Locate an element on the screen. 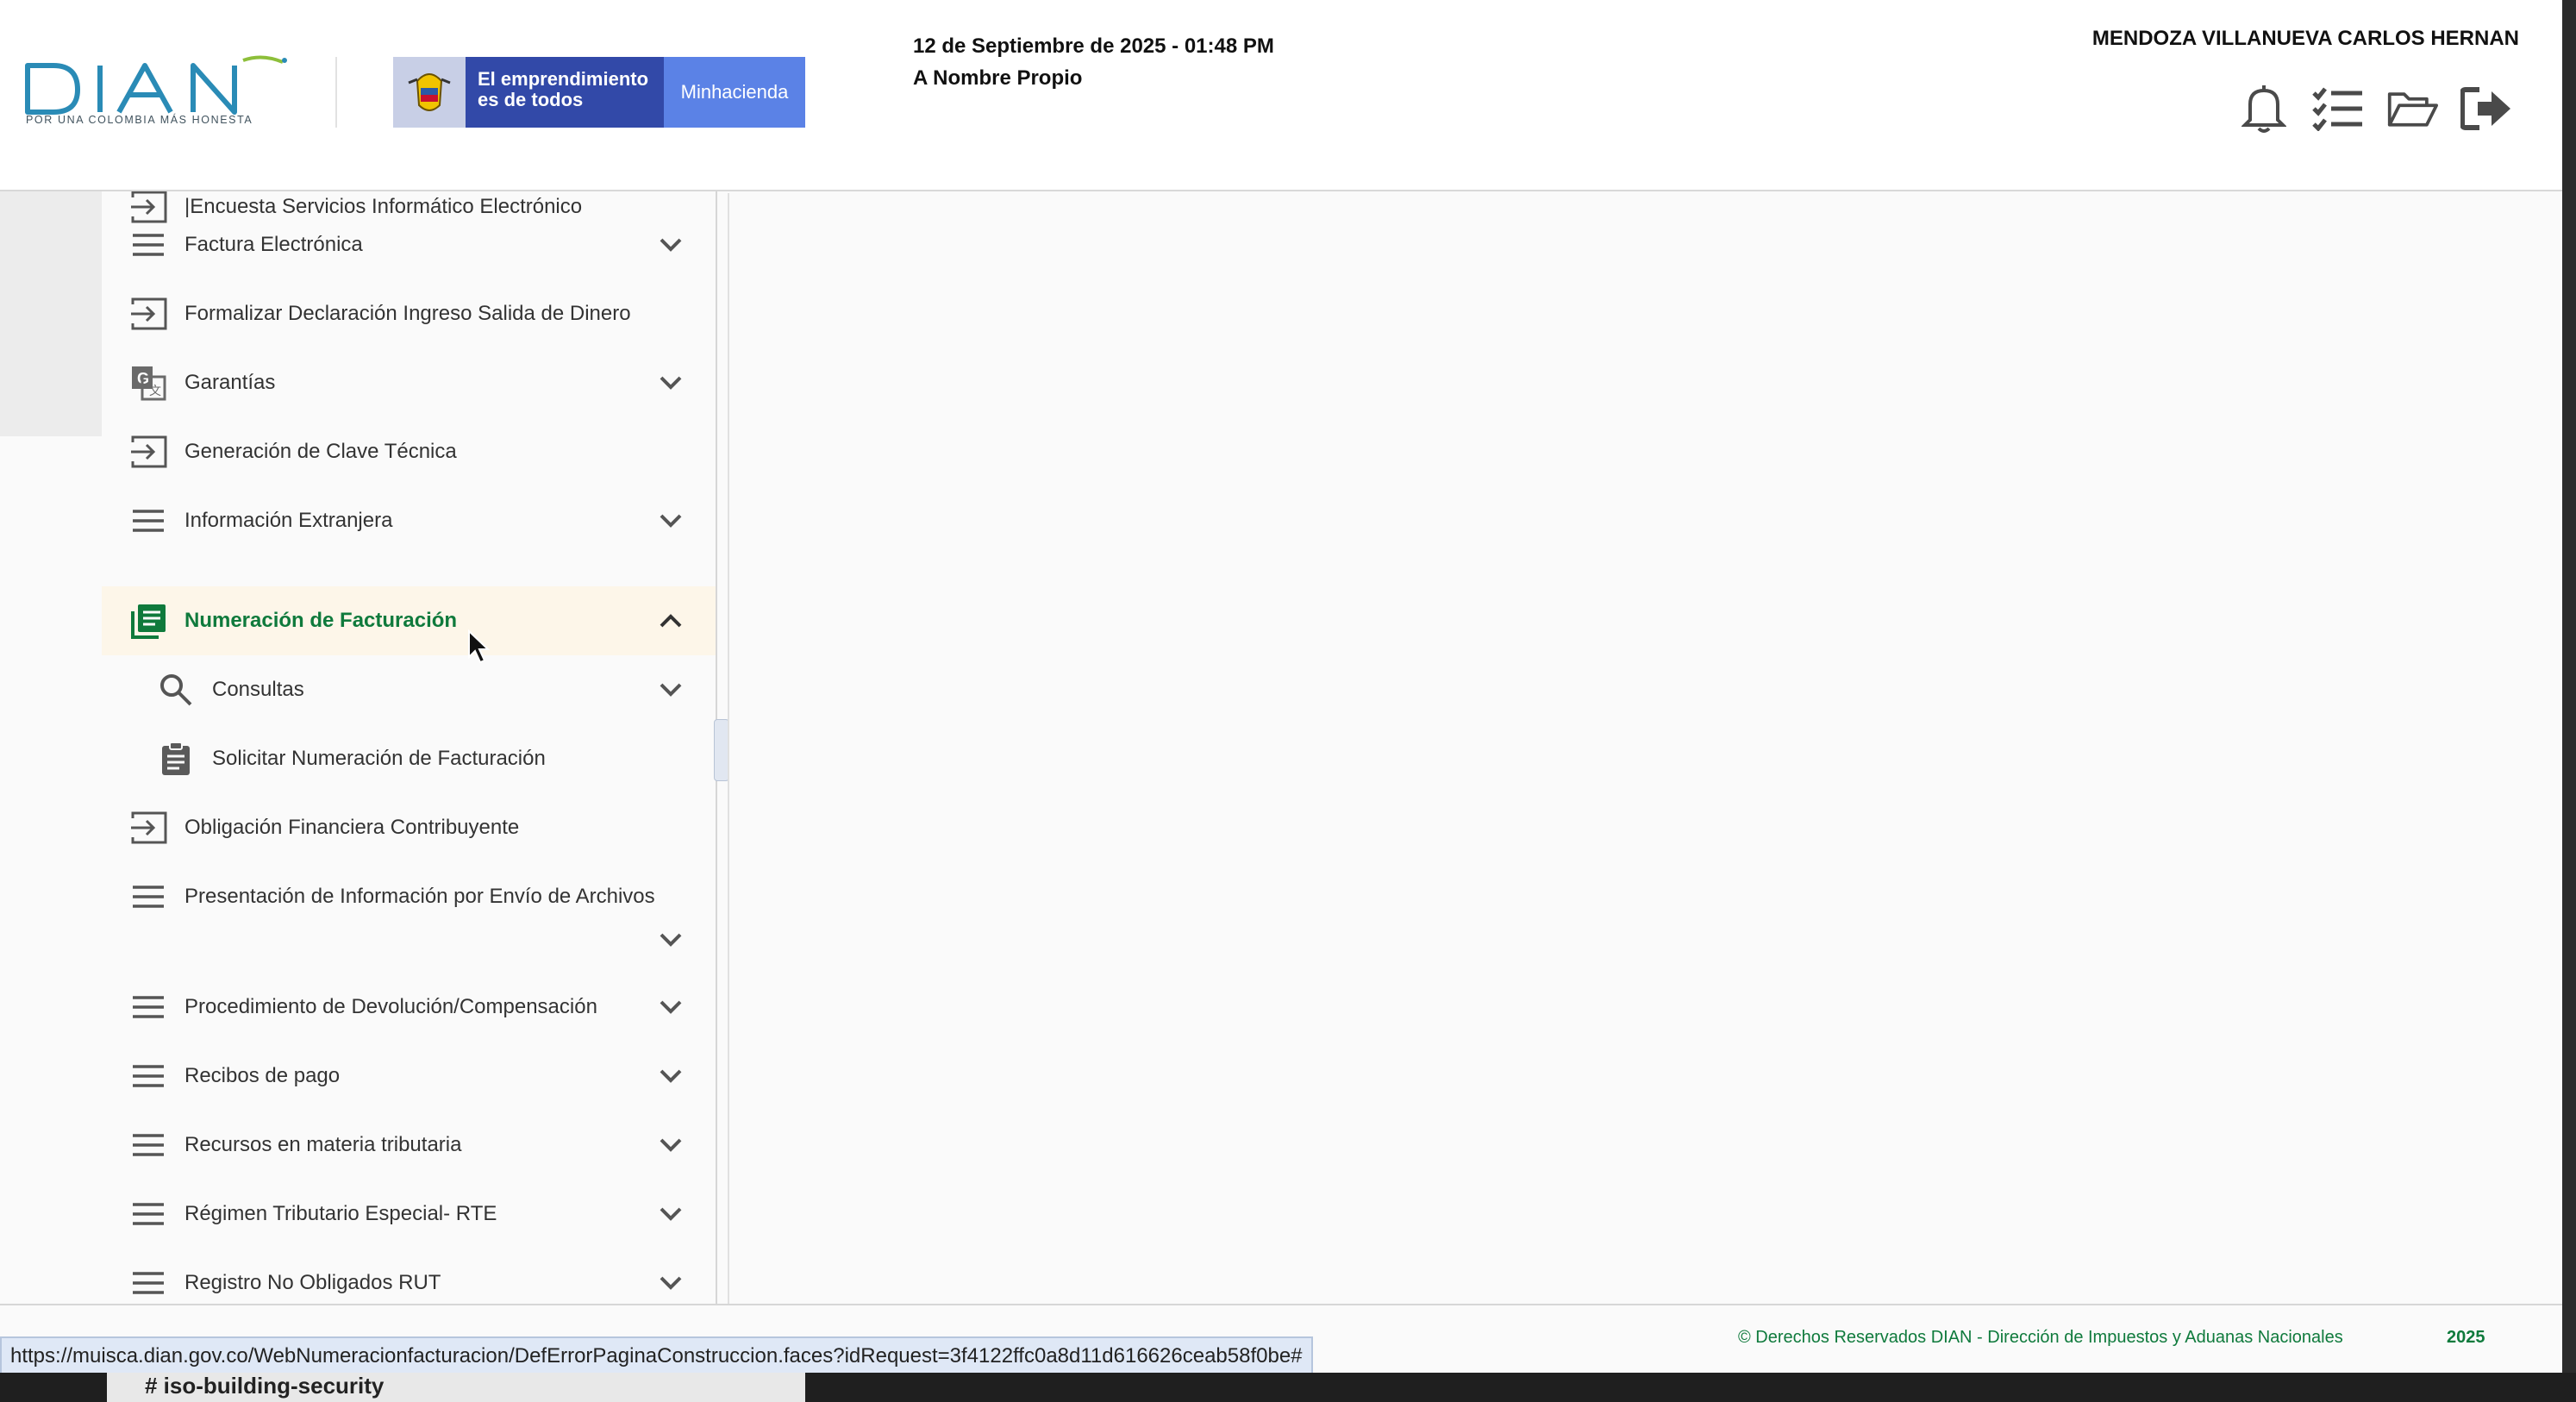 The image size is (2576, 1402). ministry-label: Minhacienda is located at coordinates (734, 92).